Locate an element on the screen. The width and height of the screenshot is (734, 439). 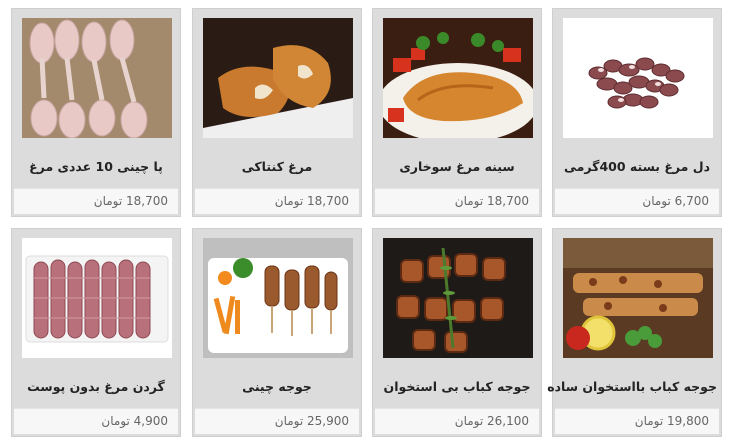
product-card: جوجه کباب بااستخوان ساده 19,800 تومان is located at coordinates (634, 332).